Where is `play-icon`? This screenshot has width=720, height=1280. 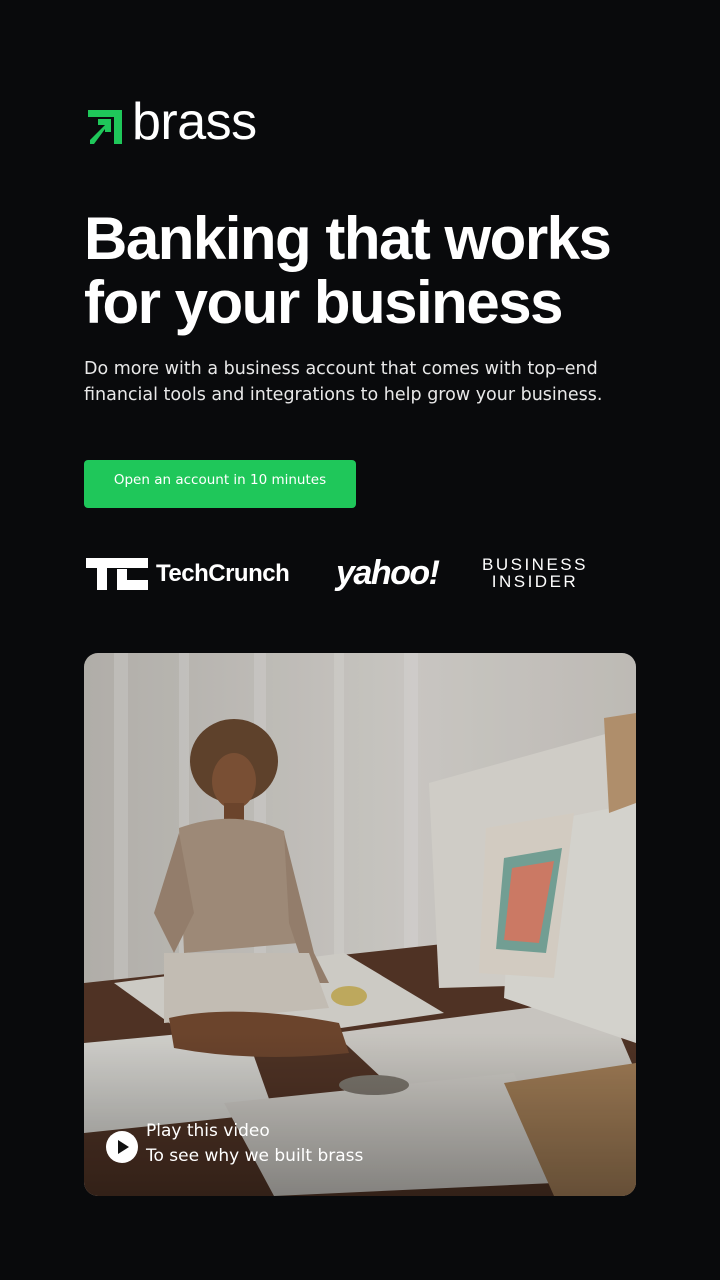
play-icon is located at coordinates (123, 1147).